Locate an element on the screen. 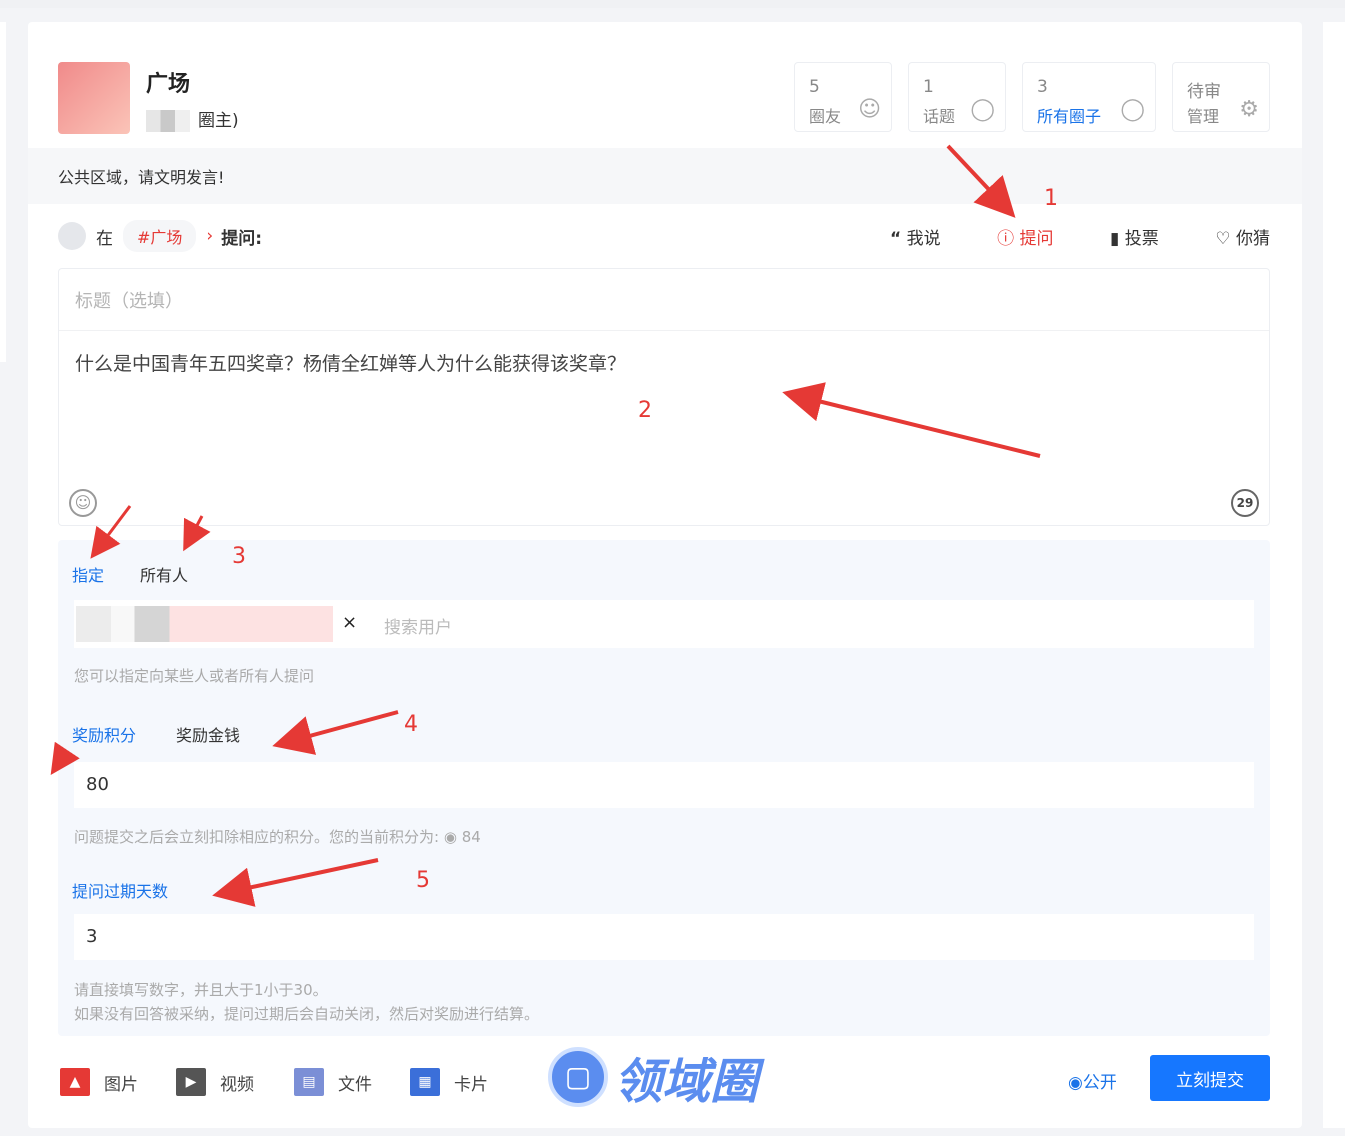 The image size is (1345, 1136). arrow-3b is located at coordinates (197, 533).